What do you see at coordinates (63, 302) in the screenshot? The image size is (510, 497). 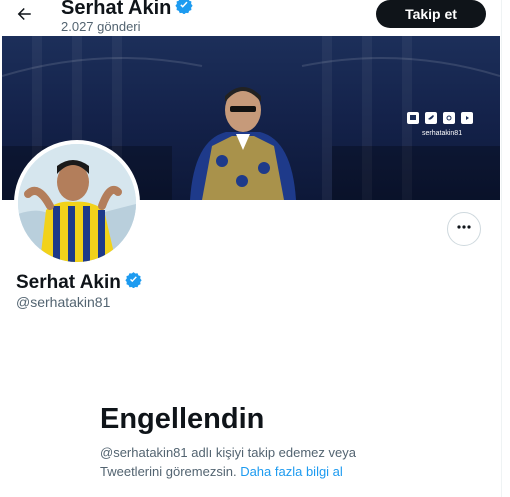 I see `profile-handle: @serhatakin81` at bounding box center [63, 302].